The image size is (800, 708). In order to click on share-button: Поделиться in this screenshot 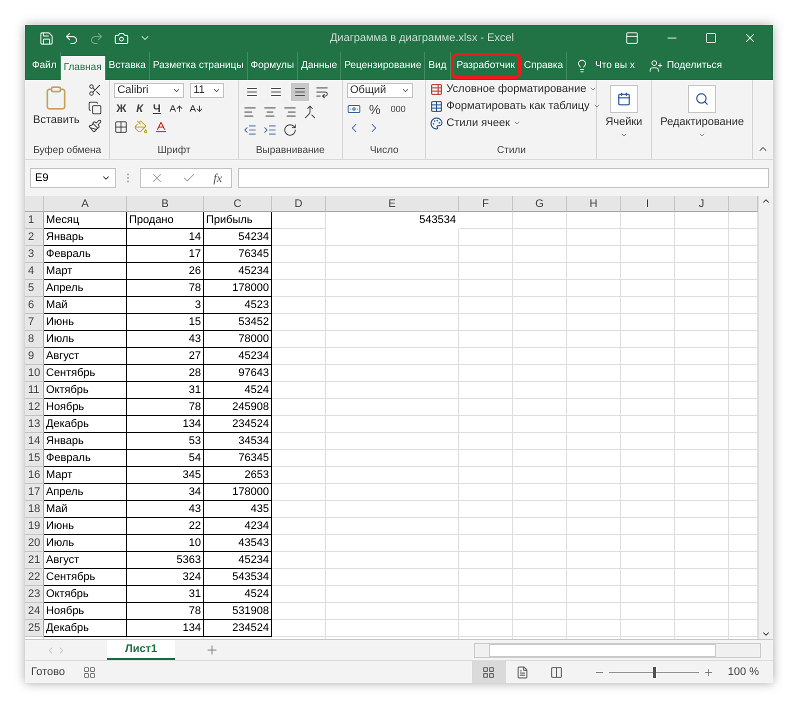, I will do `click(685, 66)`.